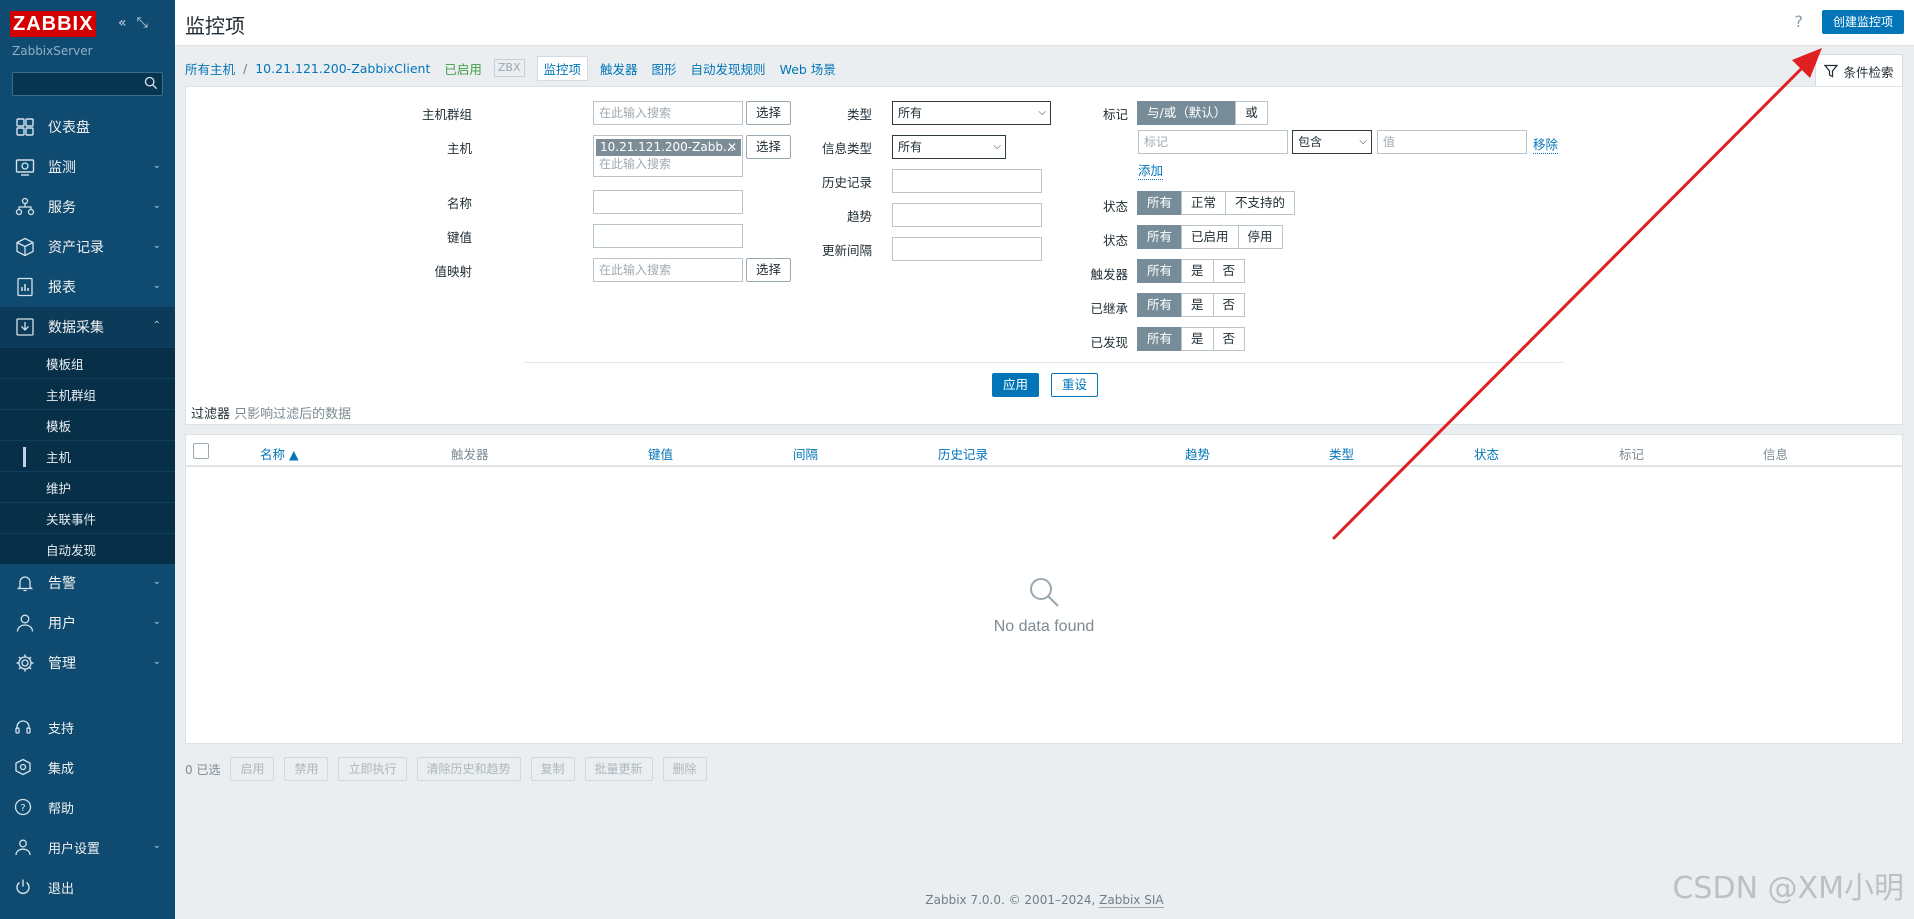  What do you see at coordinates (808, 68) in the screenshot?
I see `tab-web-scenarios: Web 场景` at bounding box center [808, 68].